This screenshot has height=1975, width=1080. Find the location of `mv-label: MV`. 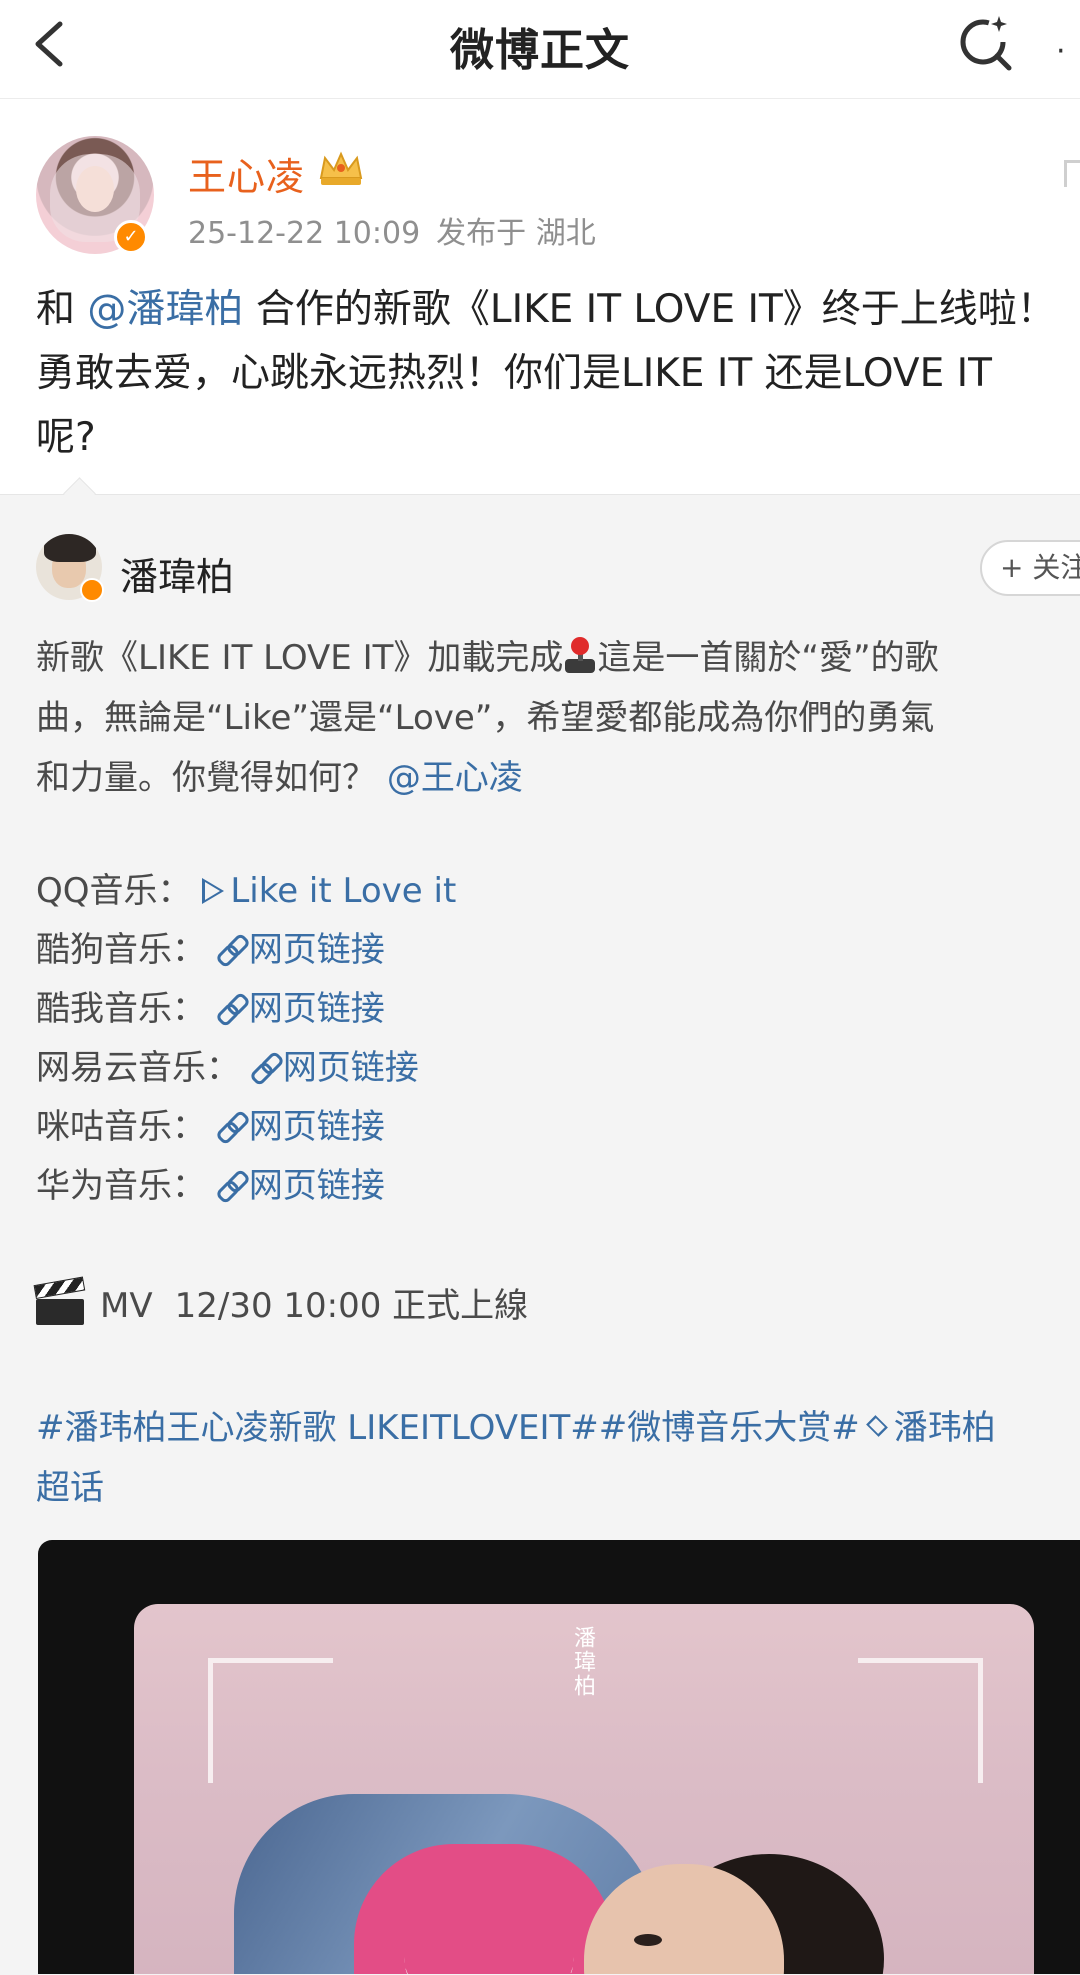

mv-label: MV is located at coordinates (126, 1306).